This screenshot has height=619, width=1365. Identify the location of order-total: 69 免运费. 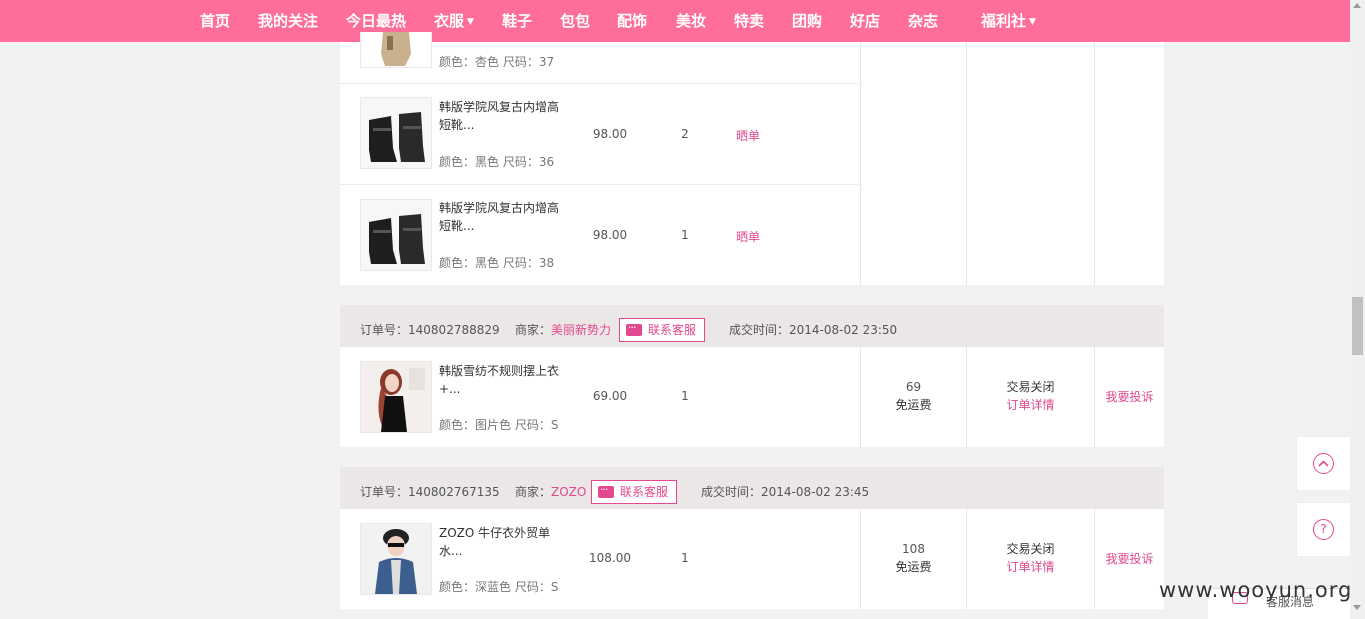
(913, 396).